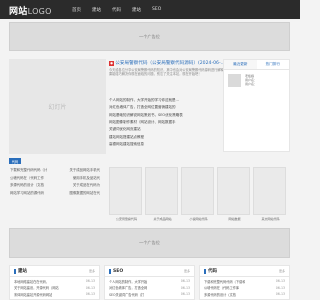 This screenshot has width=320, height=300. I want to click on column-title: SEO, so click(118, 271).